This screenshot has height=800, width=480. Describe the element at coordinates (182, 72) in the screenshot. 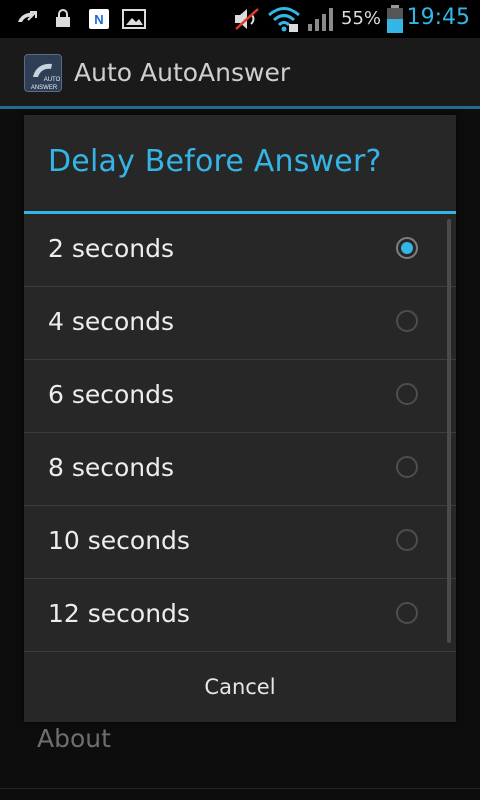

I see `app-title: Auto AutoAnswer` at that location.